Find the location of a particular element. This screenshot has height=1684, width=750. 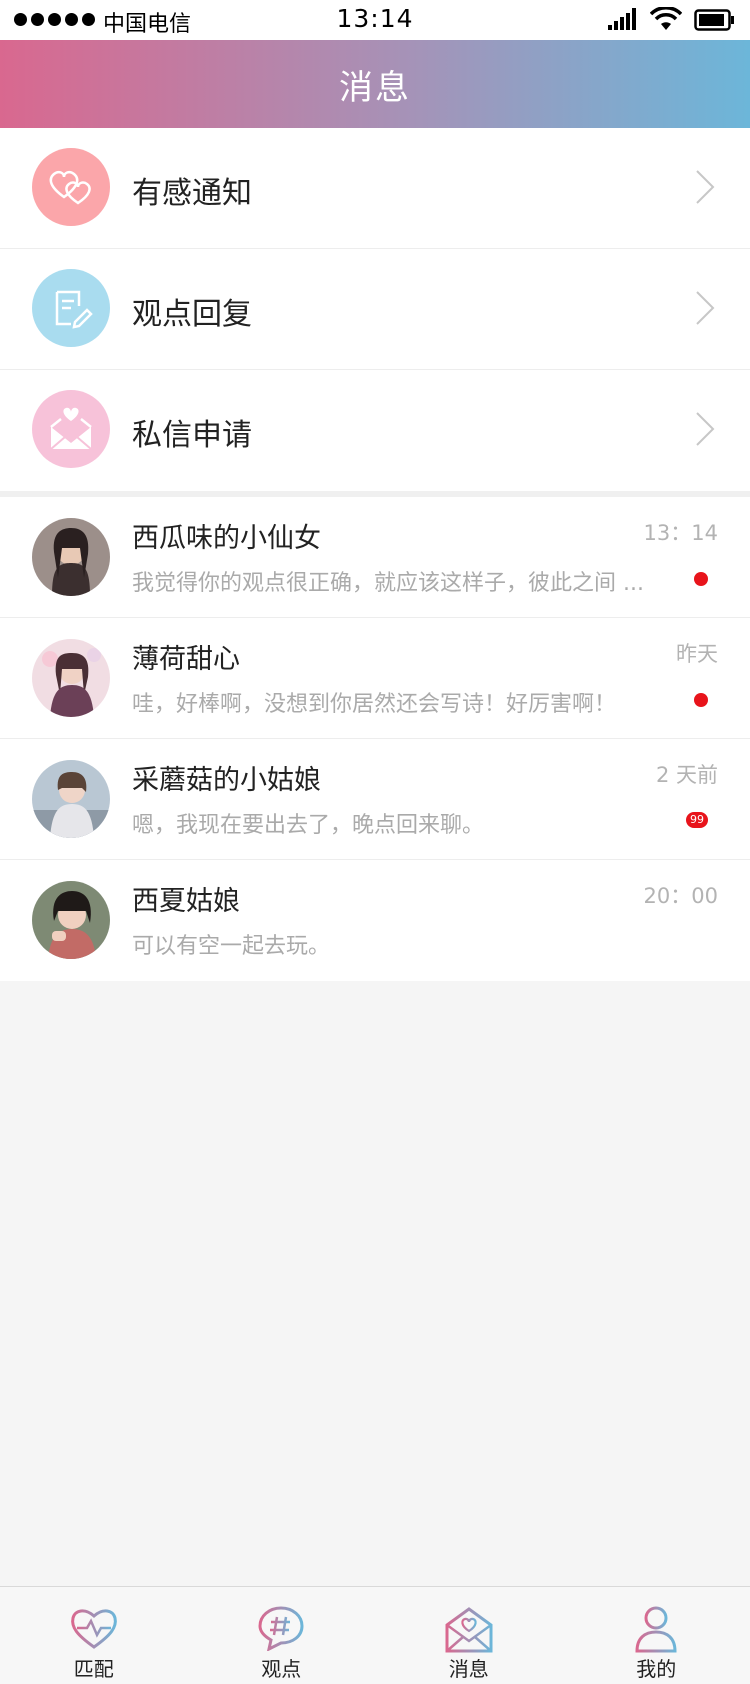

contact-name: 西瓜味的小仙女 is located at coordinates (226, 538).